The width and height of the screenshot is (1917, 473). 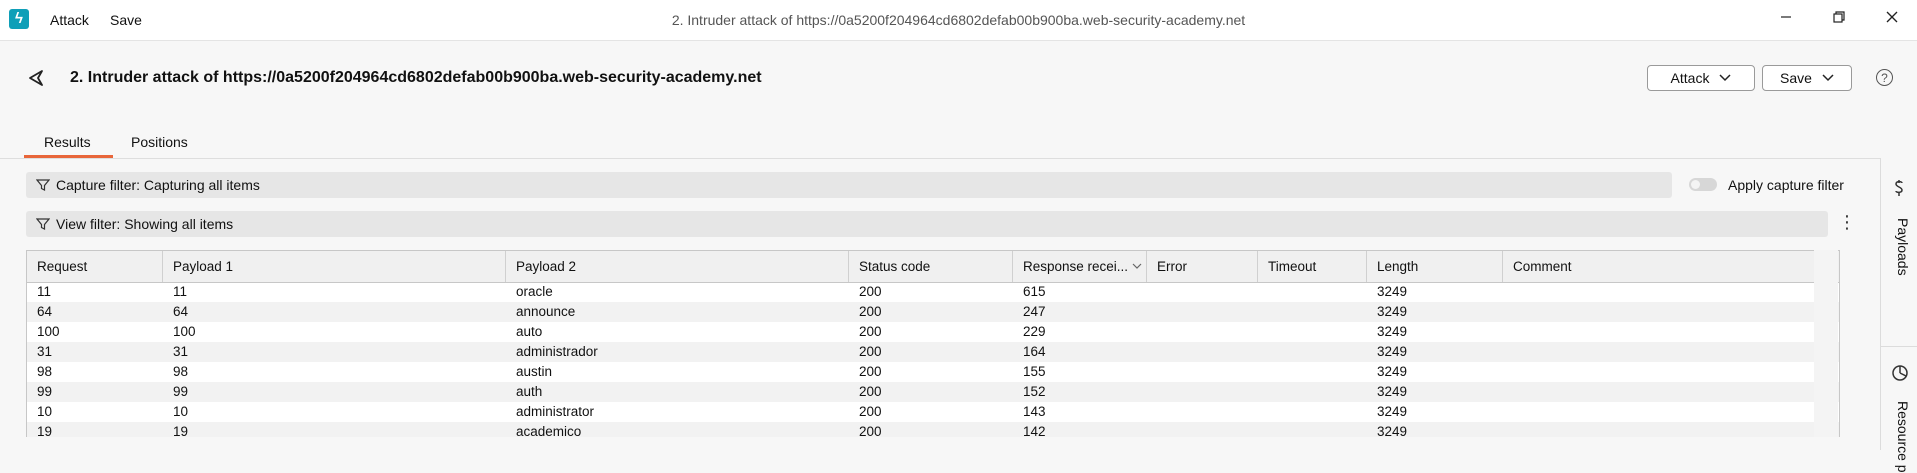 What do you see at coordinates (1034, 351) in the screenshot?
I see `table-cell: 164` at bounding box center [1034, 351].